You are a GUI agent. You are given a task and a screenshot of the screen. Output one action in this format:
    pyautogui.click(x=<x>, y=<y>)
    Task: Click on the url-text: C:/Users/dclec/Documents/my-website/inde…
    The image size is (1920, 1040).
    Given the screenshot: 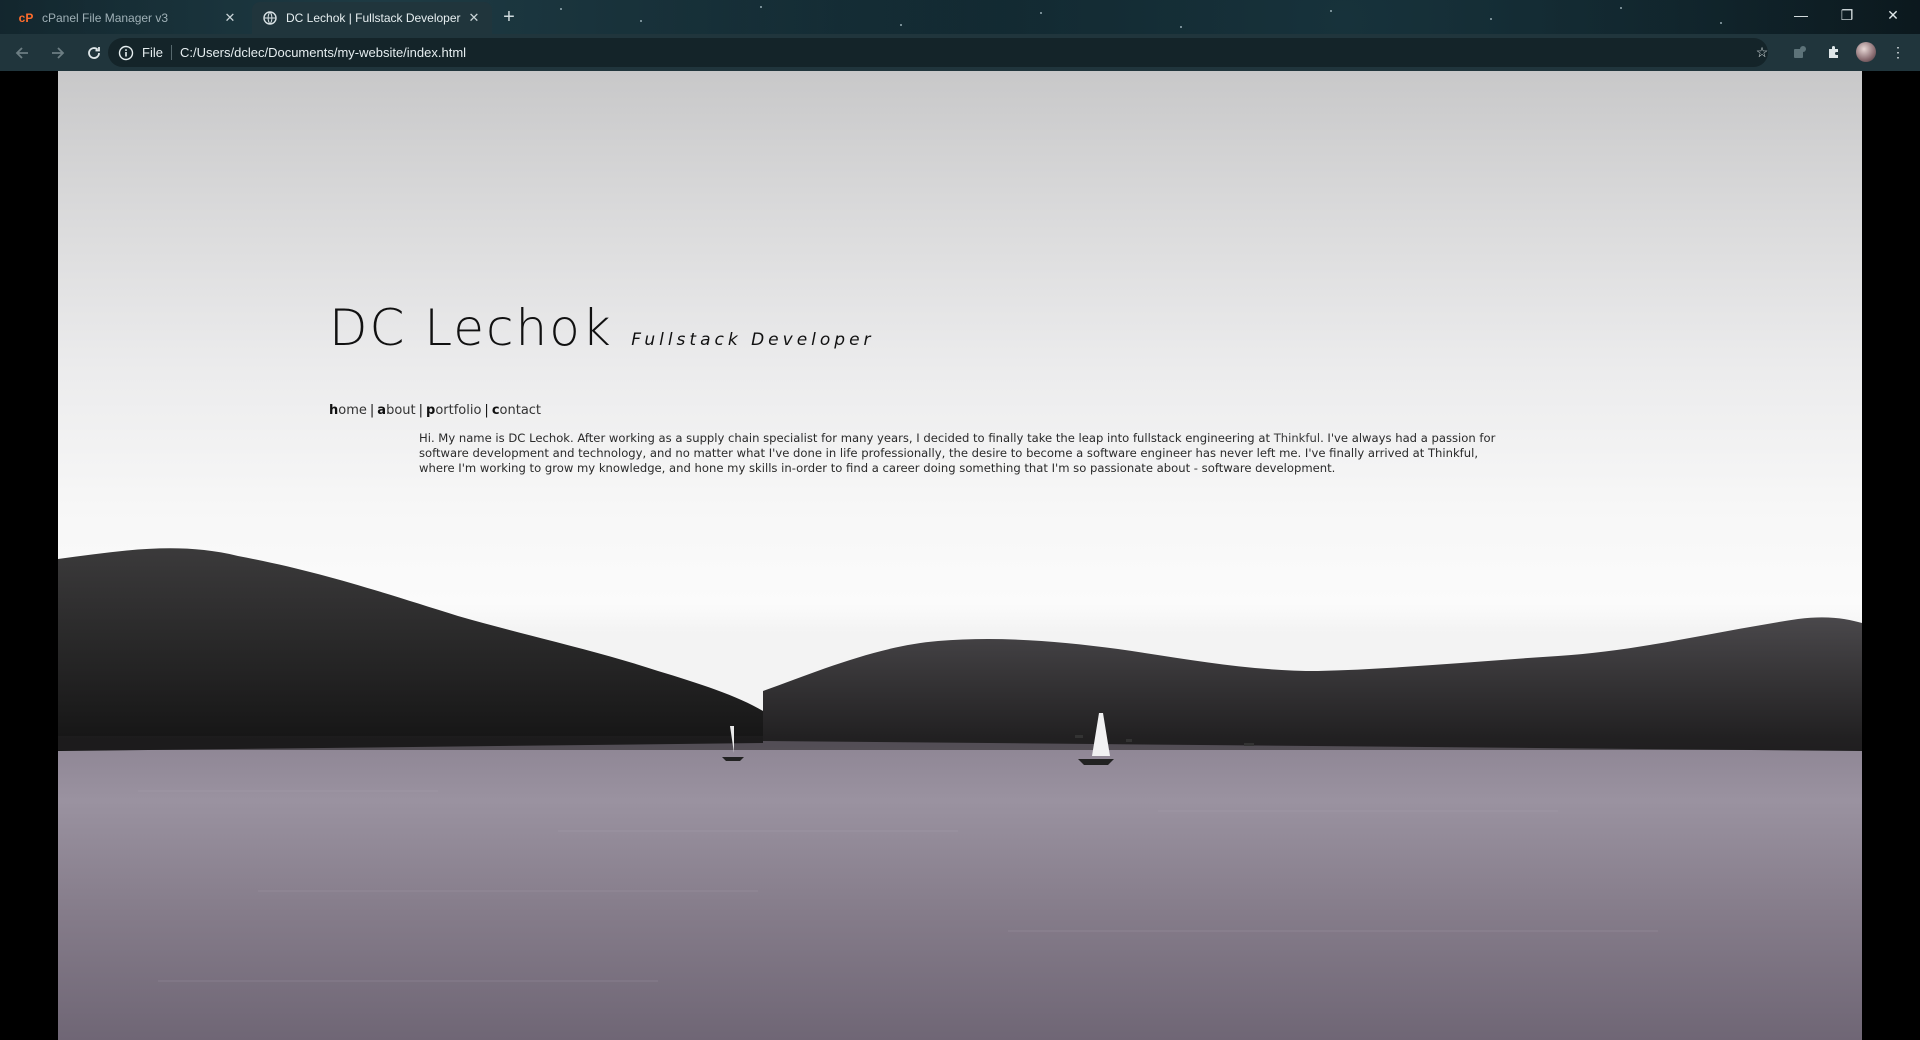 What is the action you would take?
    pyautogui.click(x=323, y=52)
    